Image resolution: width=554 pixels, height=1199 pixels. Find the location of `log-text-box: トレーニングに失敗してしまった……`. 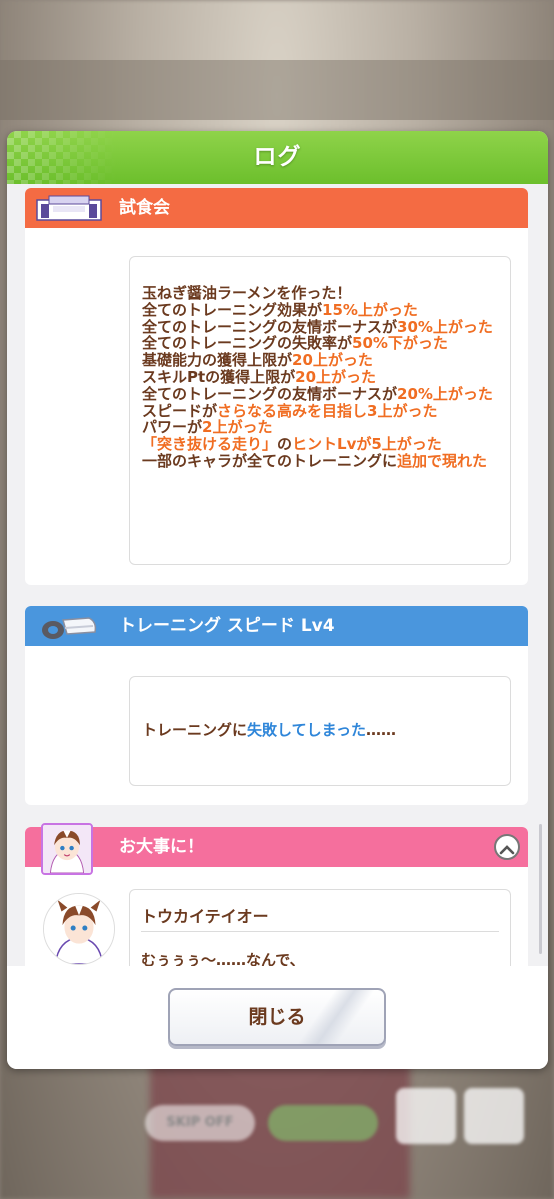

log-text-box: トレーニングに失敗してしまった…… is located at coordinates (320, 731).